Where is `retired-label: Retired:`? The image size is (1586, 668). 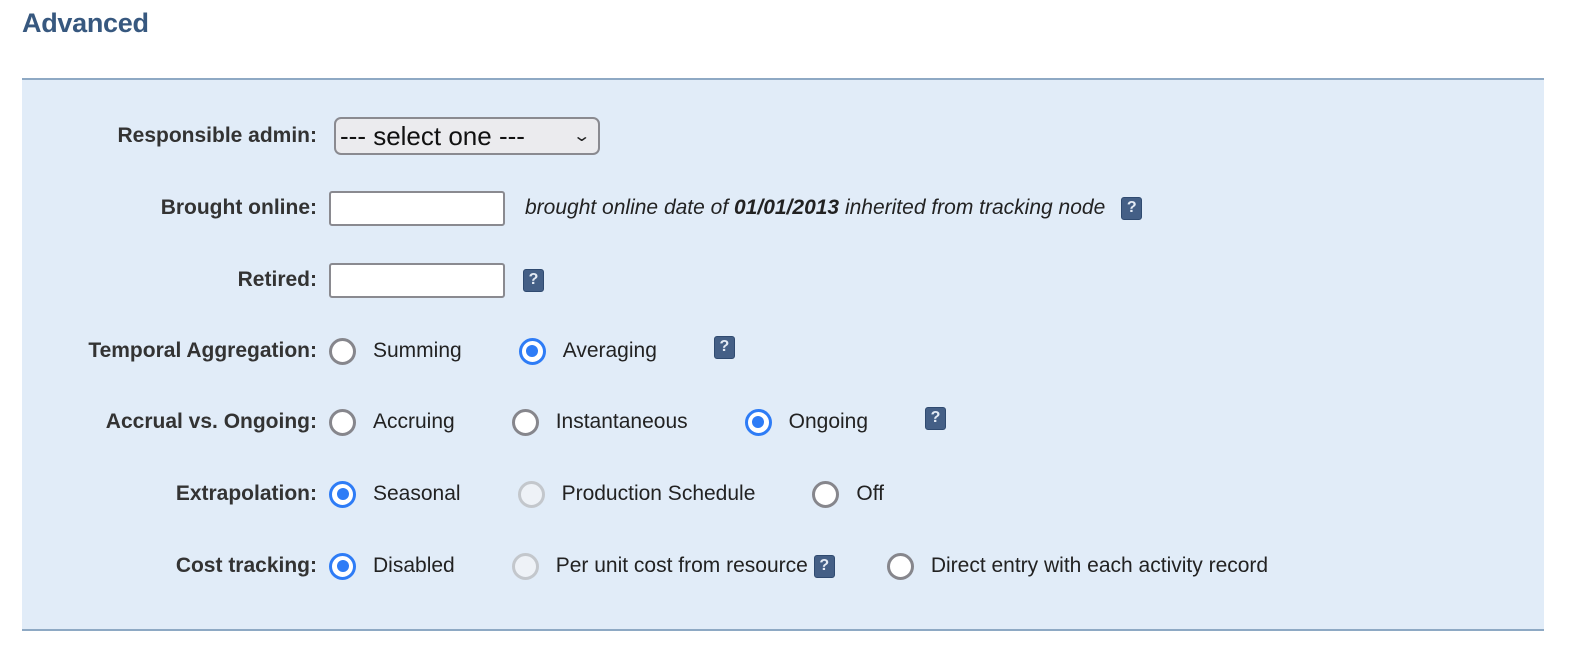
retired-label: Retired: is located at coordinates (277, 279).